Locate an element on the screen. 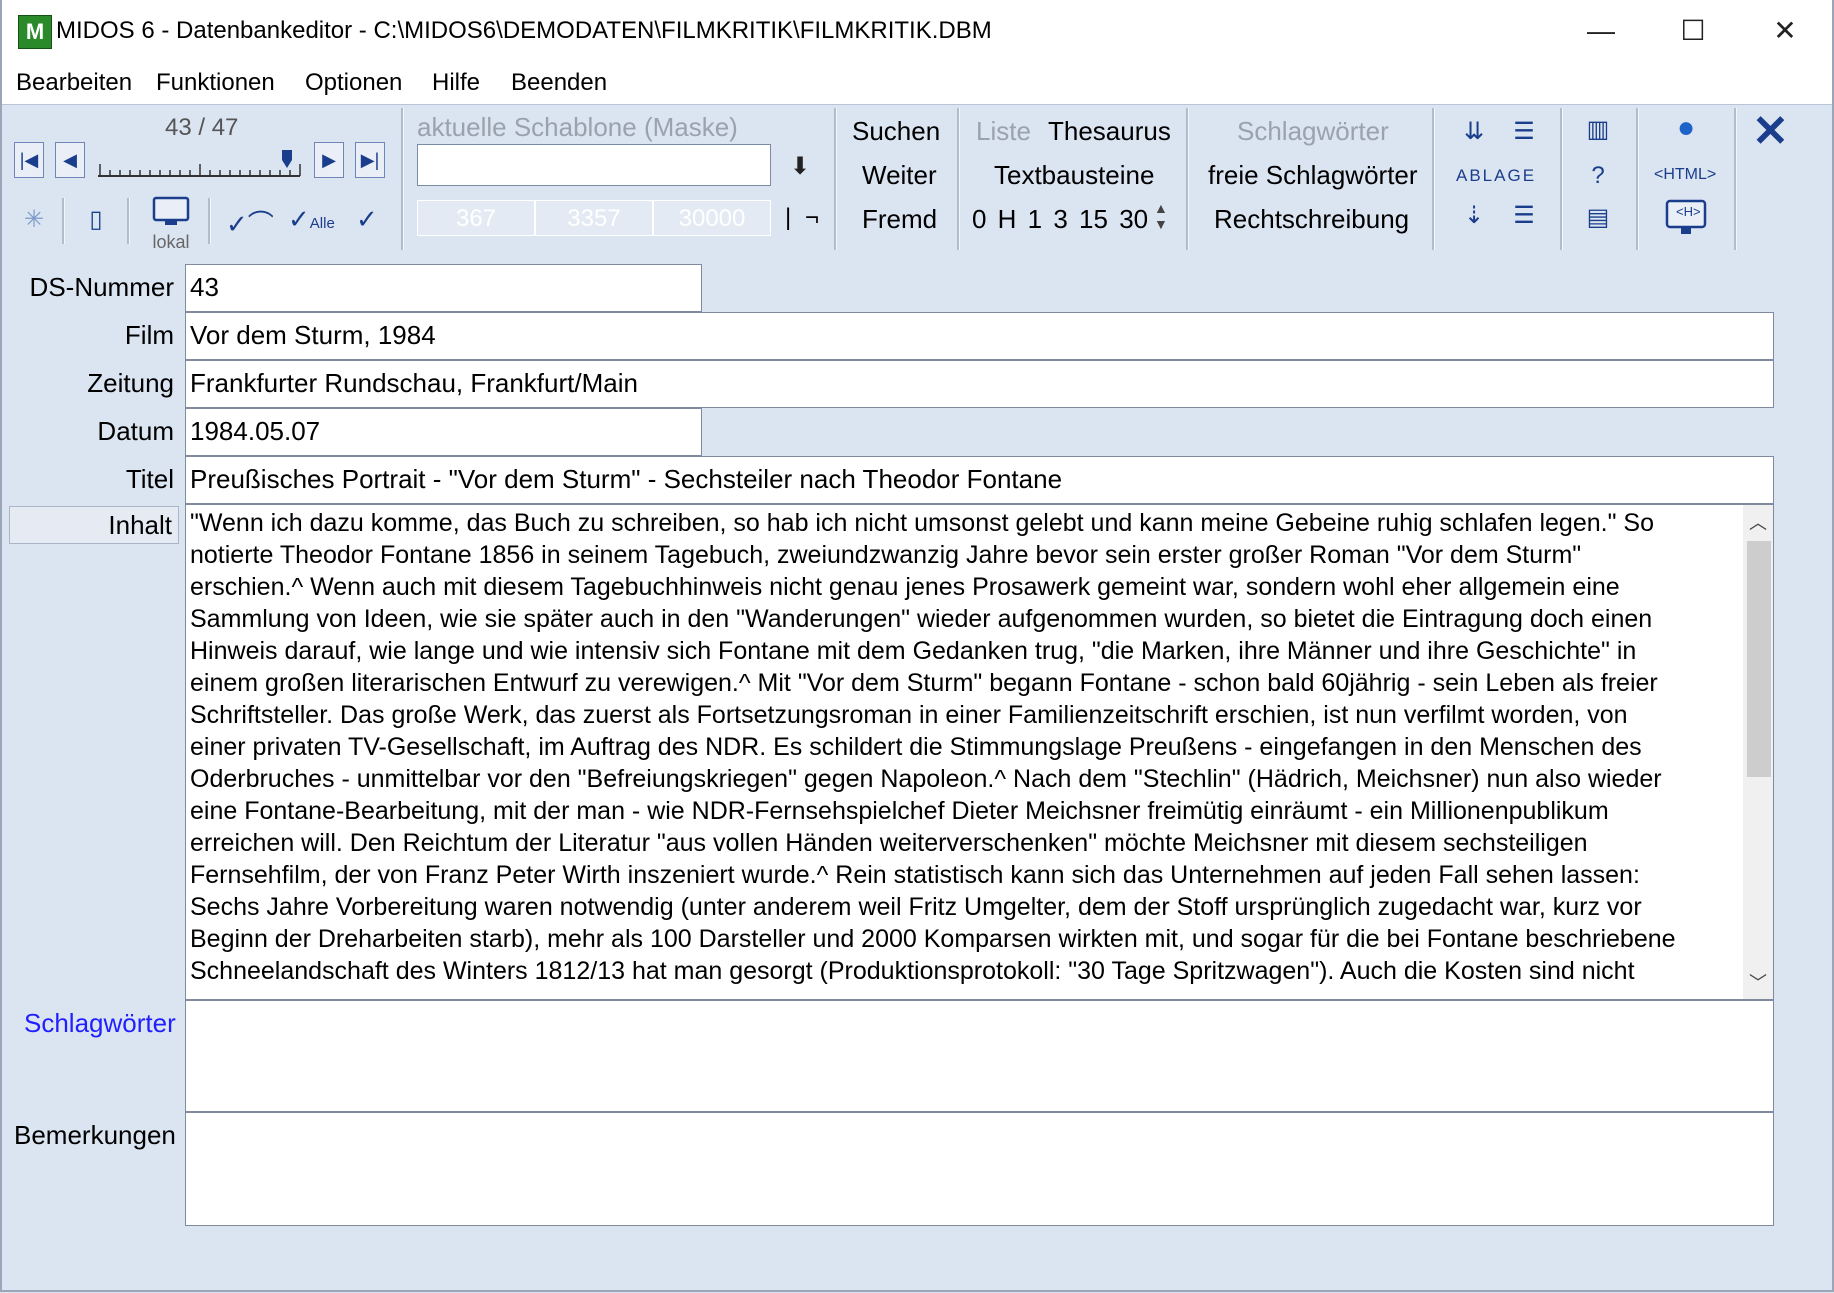 The height and width of the screenshot is (1293, 1834). panel-icon: ▤ is located at coordinates (1598, 218).